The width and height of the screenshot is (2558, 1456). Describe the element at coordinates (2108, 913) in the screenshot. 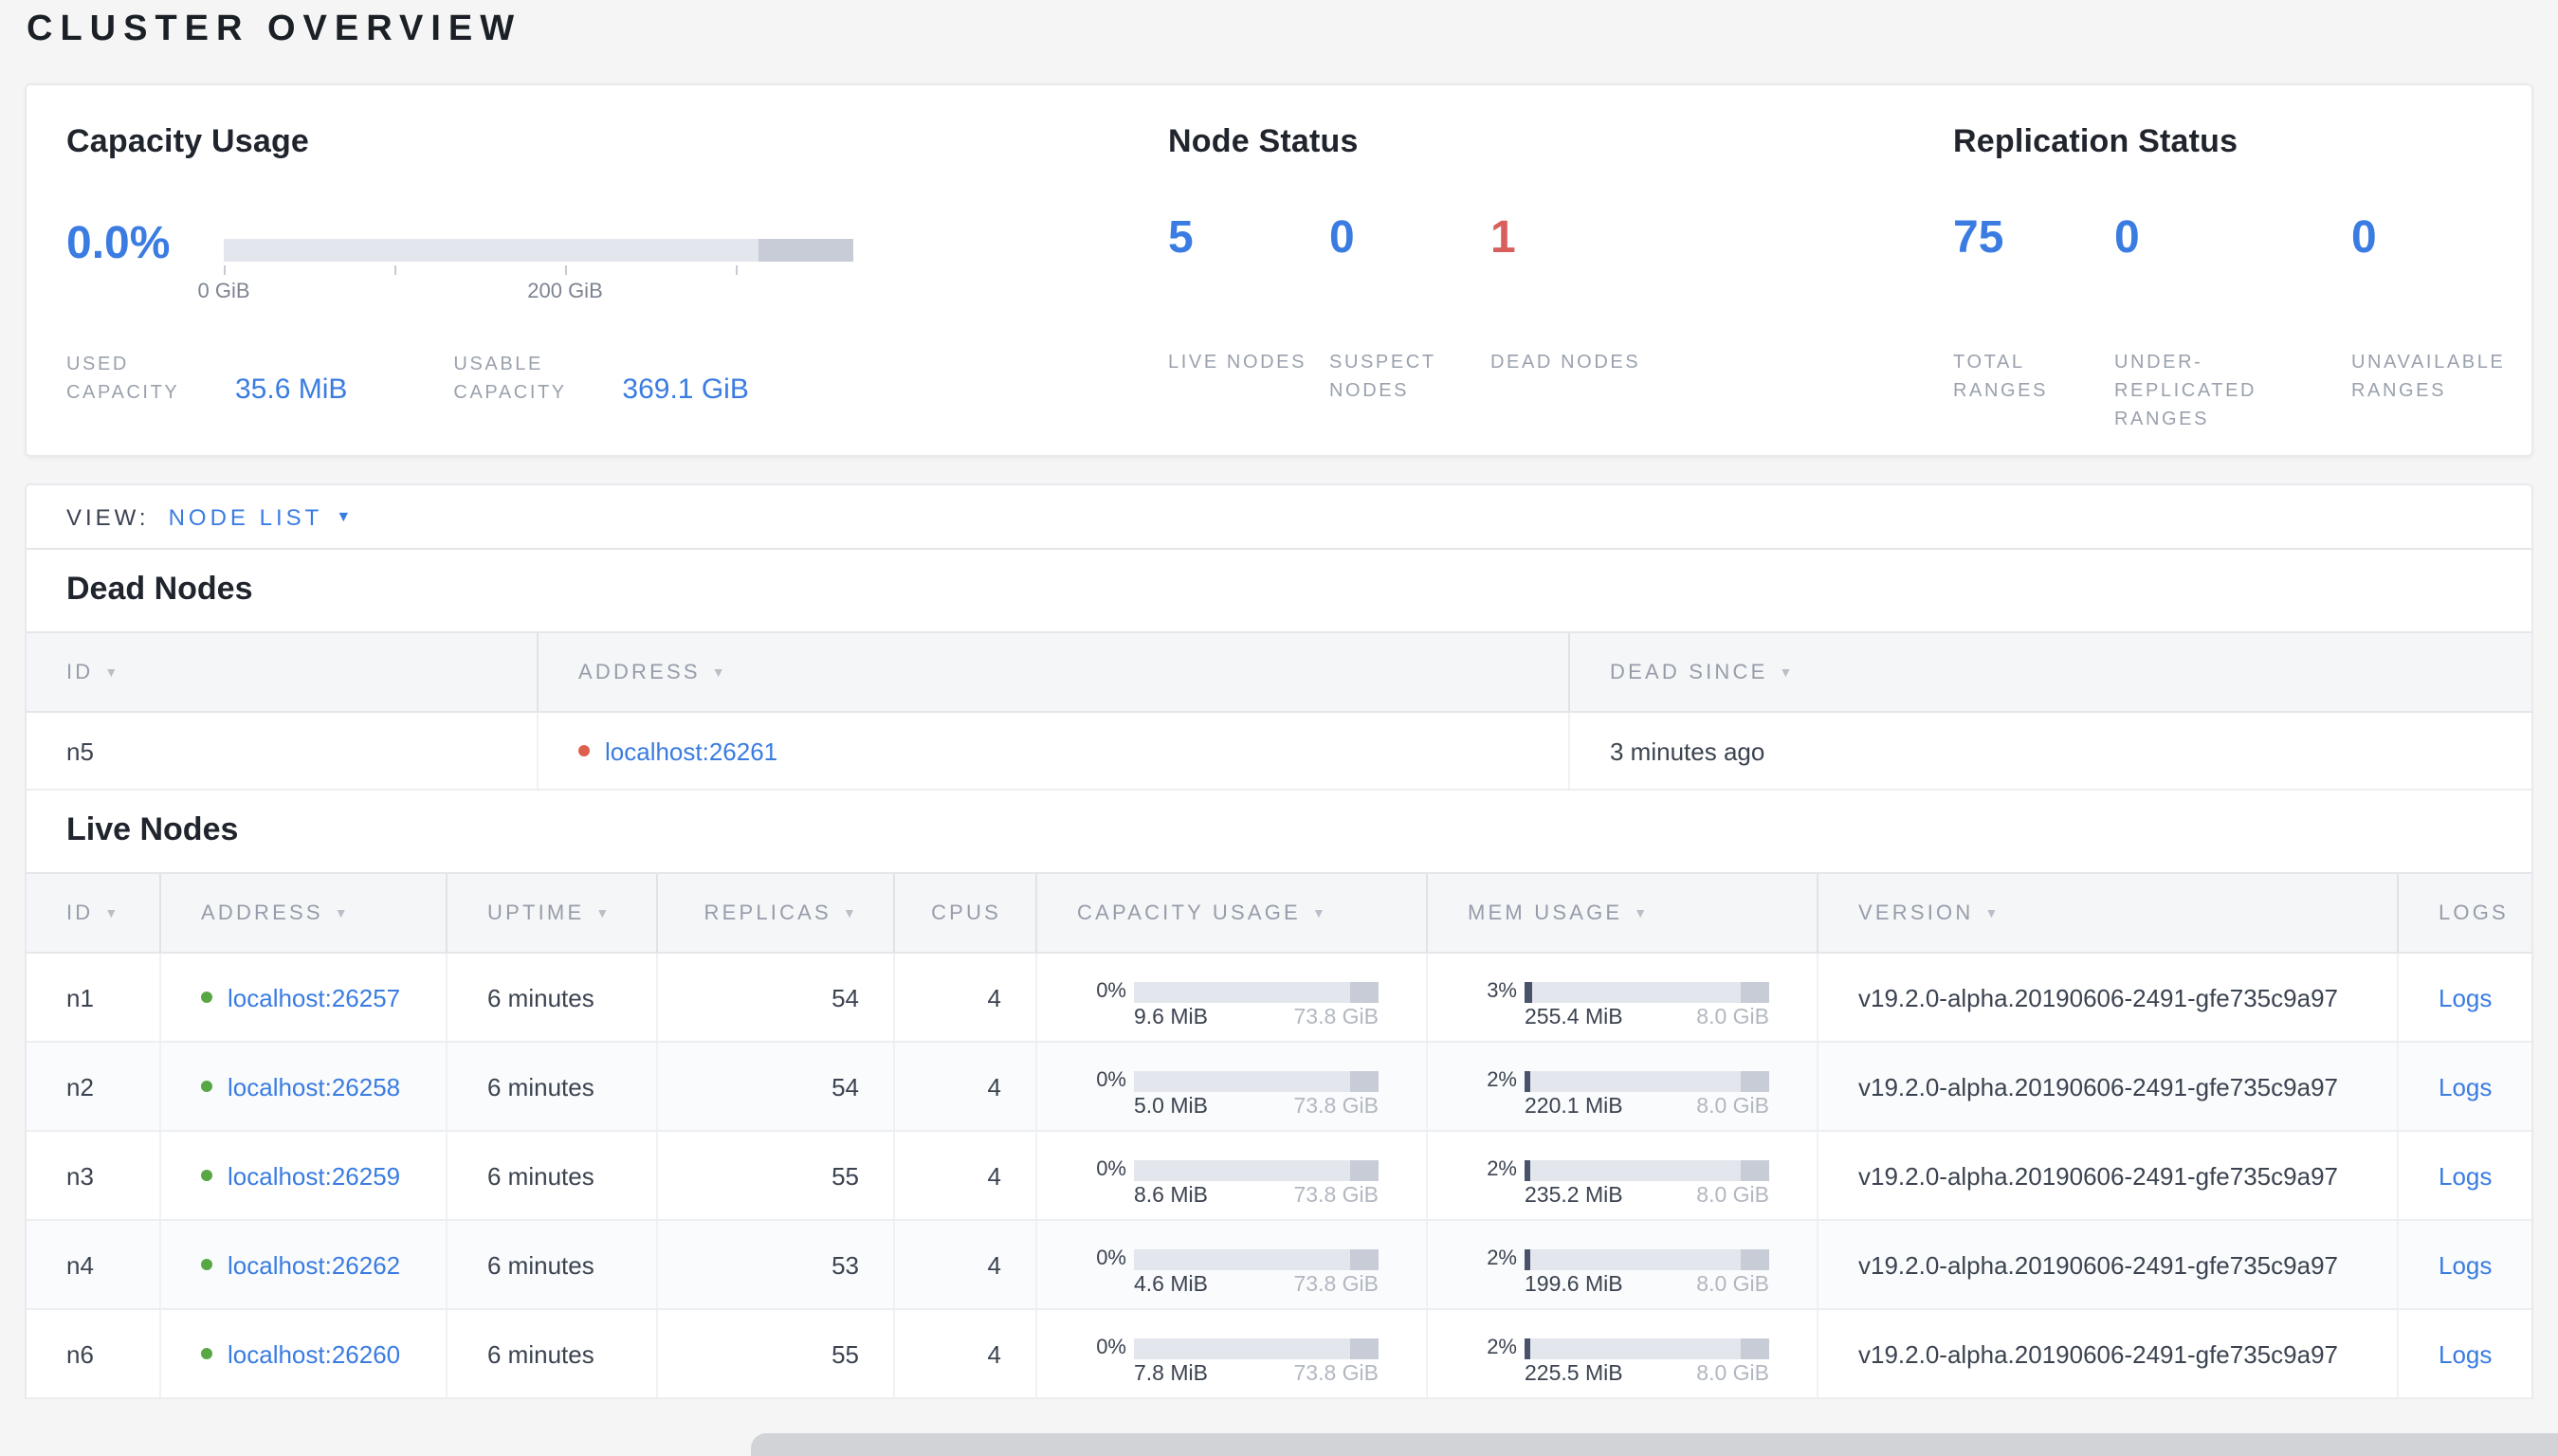

I see `live-col-version: VERSION ▼` at that location.